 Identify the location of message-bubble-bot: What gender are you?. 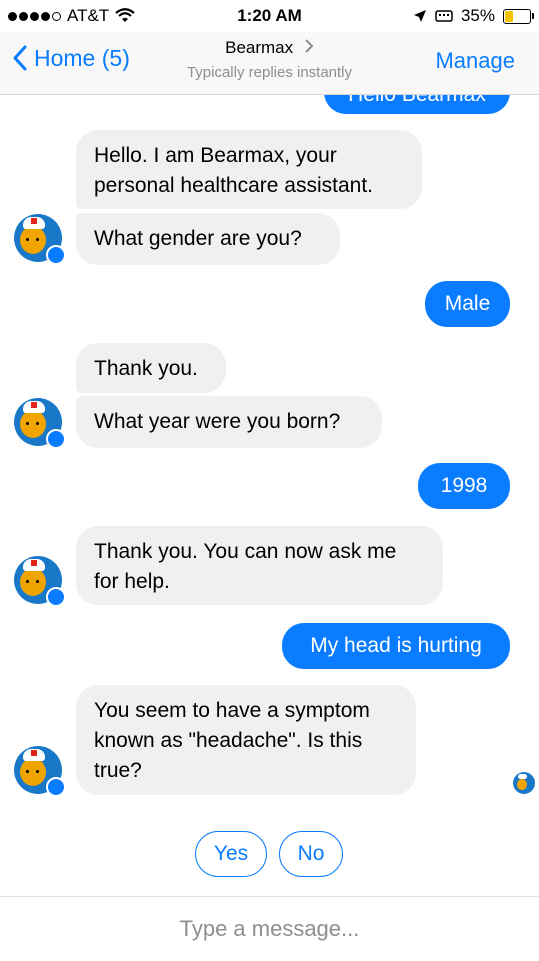
(208, 239).